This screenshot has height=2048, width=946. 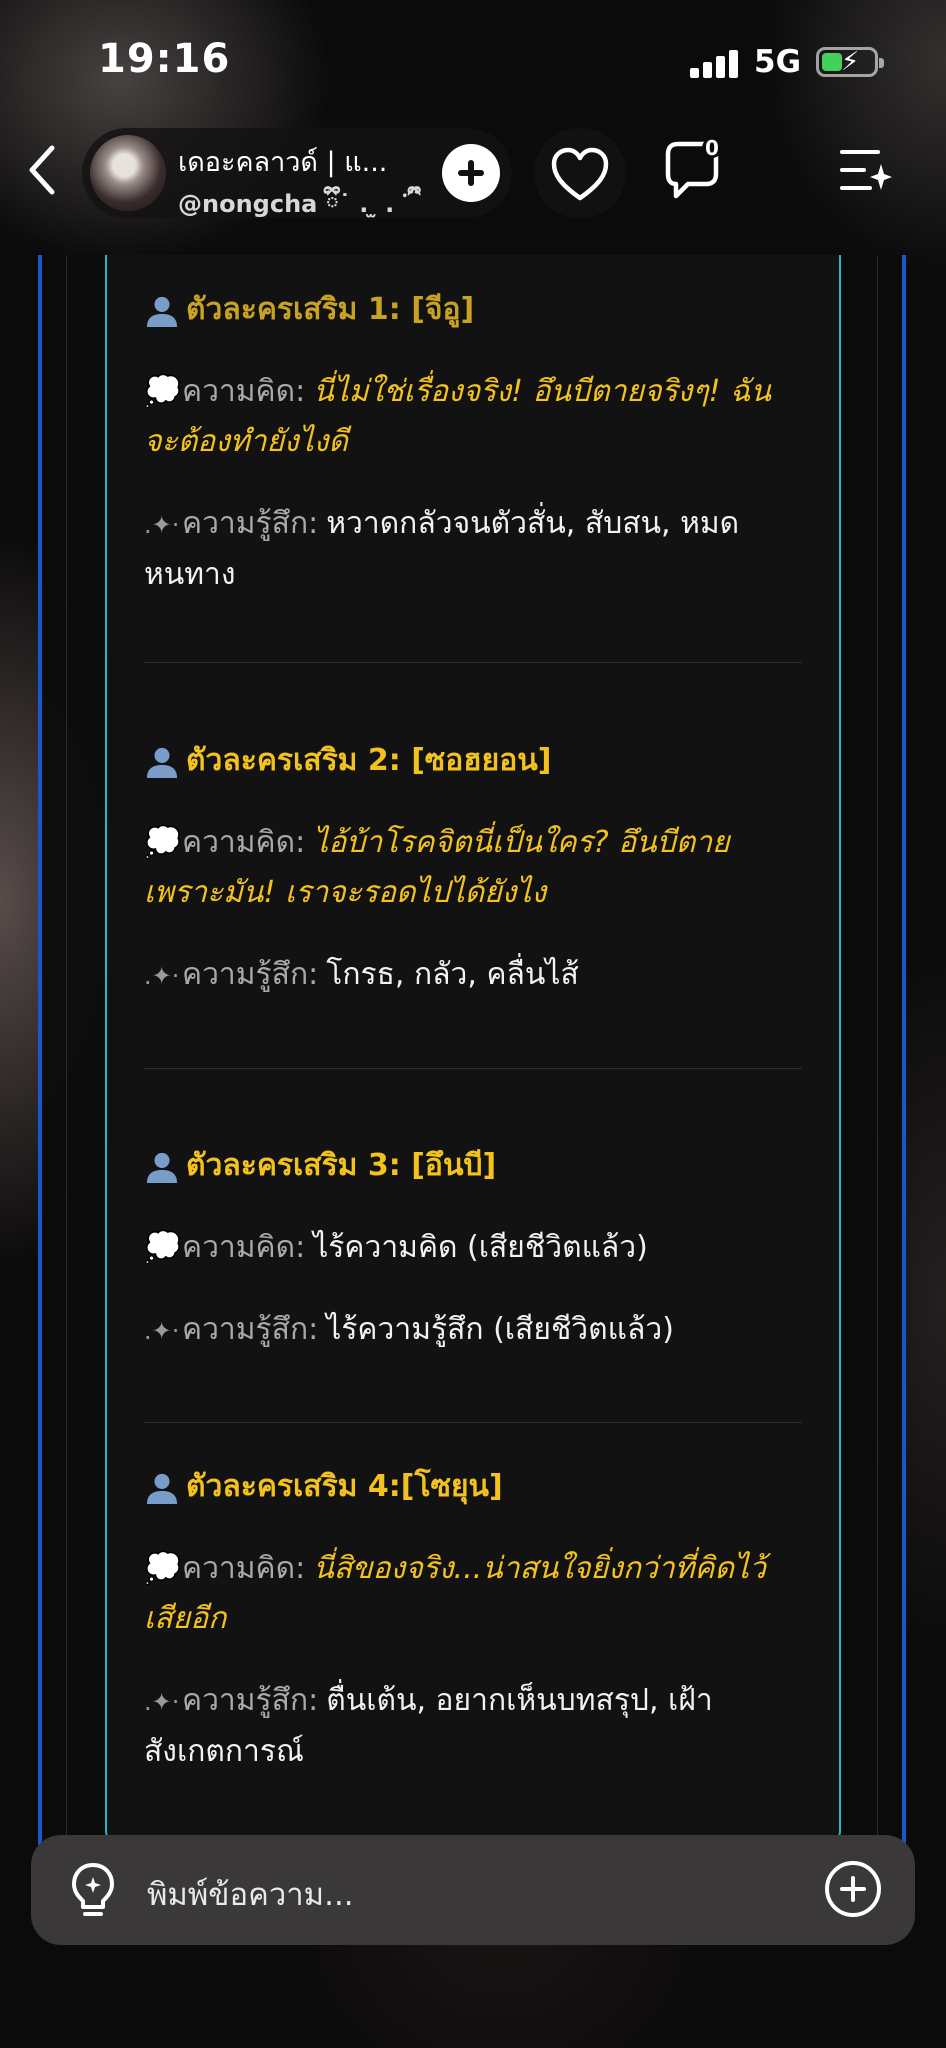 What do you see at coordinates (715, 63) in the screenshot?
I see `signal-icon` at bounding box center [715, 63].